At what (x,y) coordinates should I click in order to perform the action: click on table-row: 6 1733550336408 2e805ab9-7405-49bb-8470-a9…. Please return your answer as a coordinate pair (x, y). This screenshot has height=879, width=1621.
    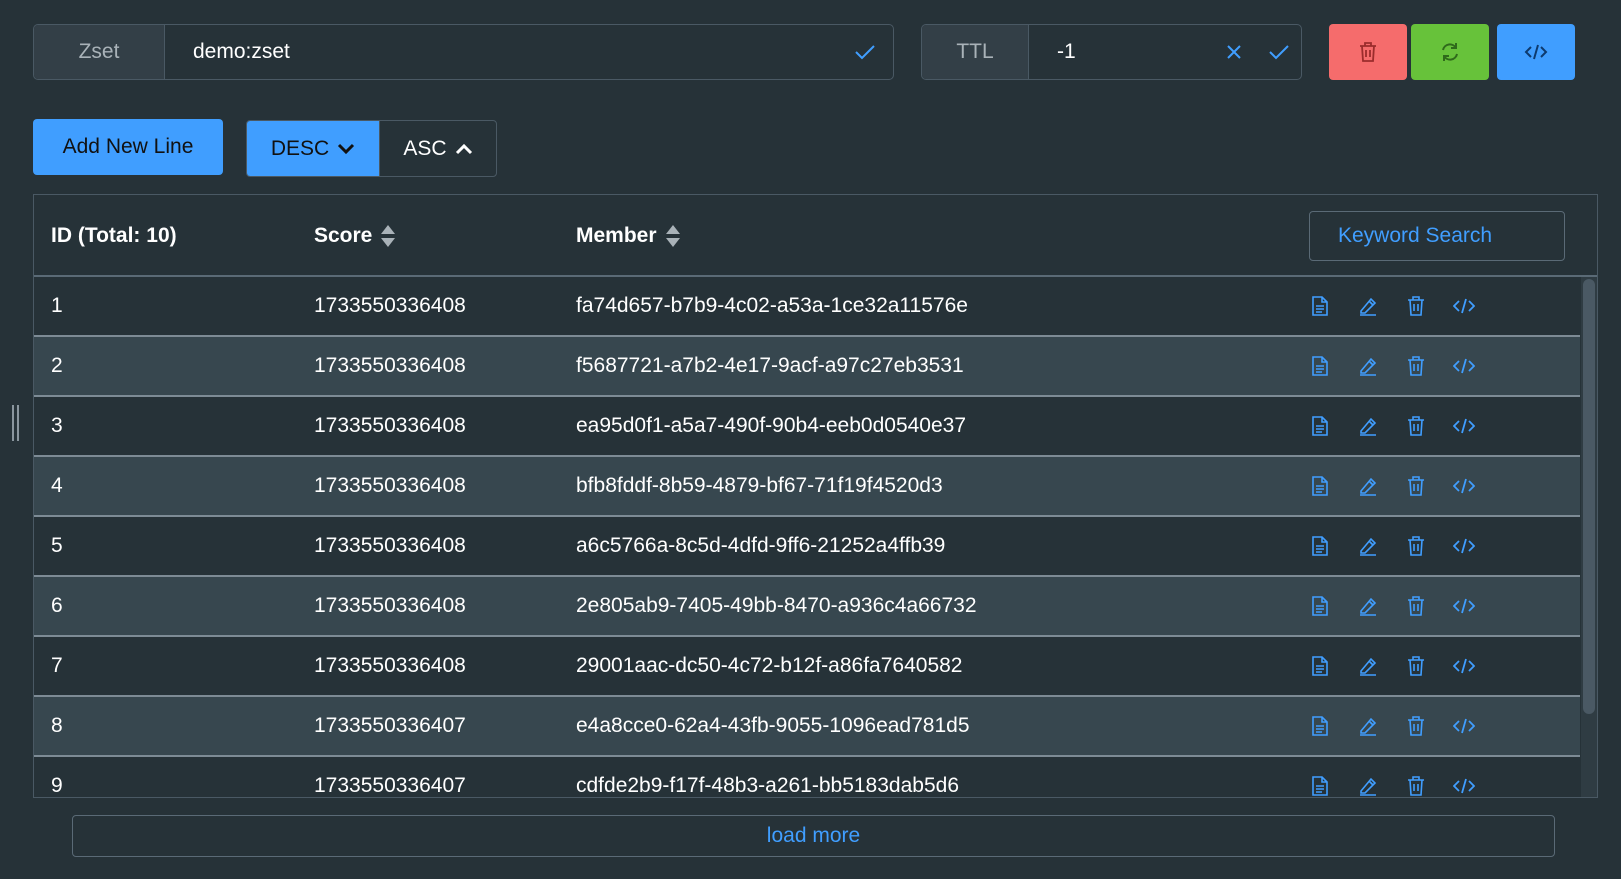
    Looking at the image, I should click on (807, 607).